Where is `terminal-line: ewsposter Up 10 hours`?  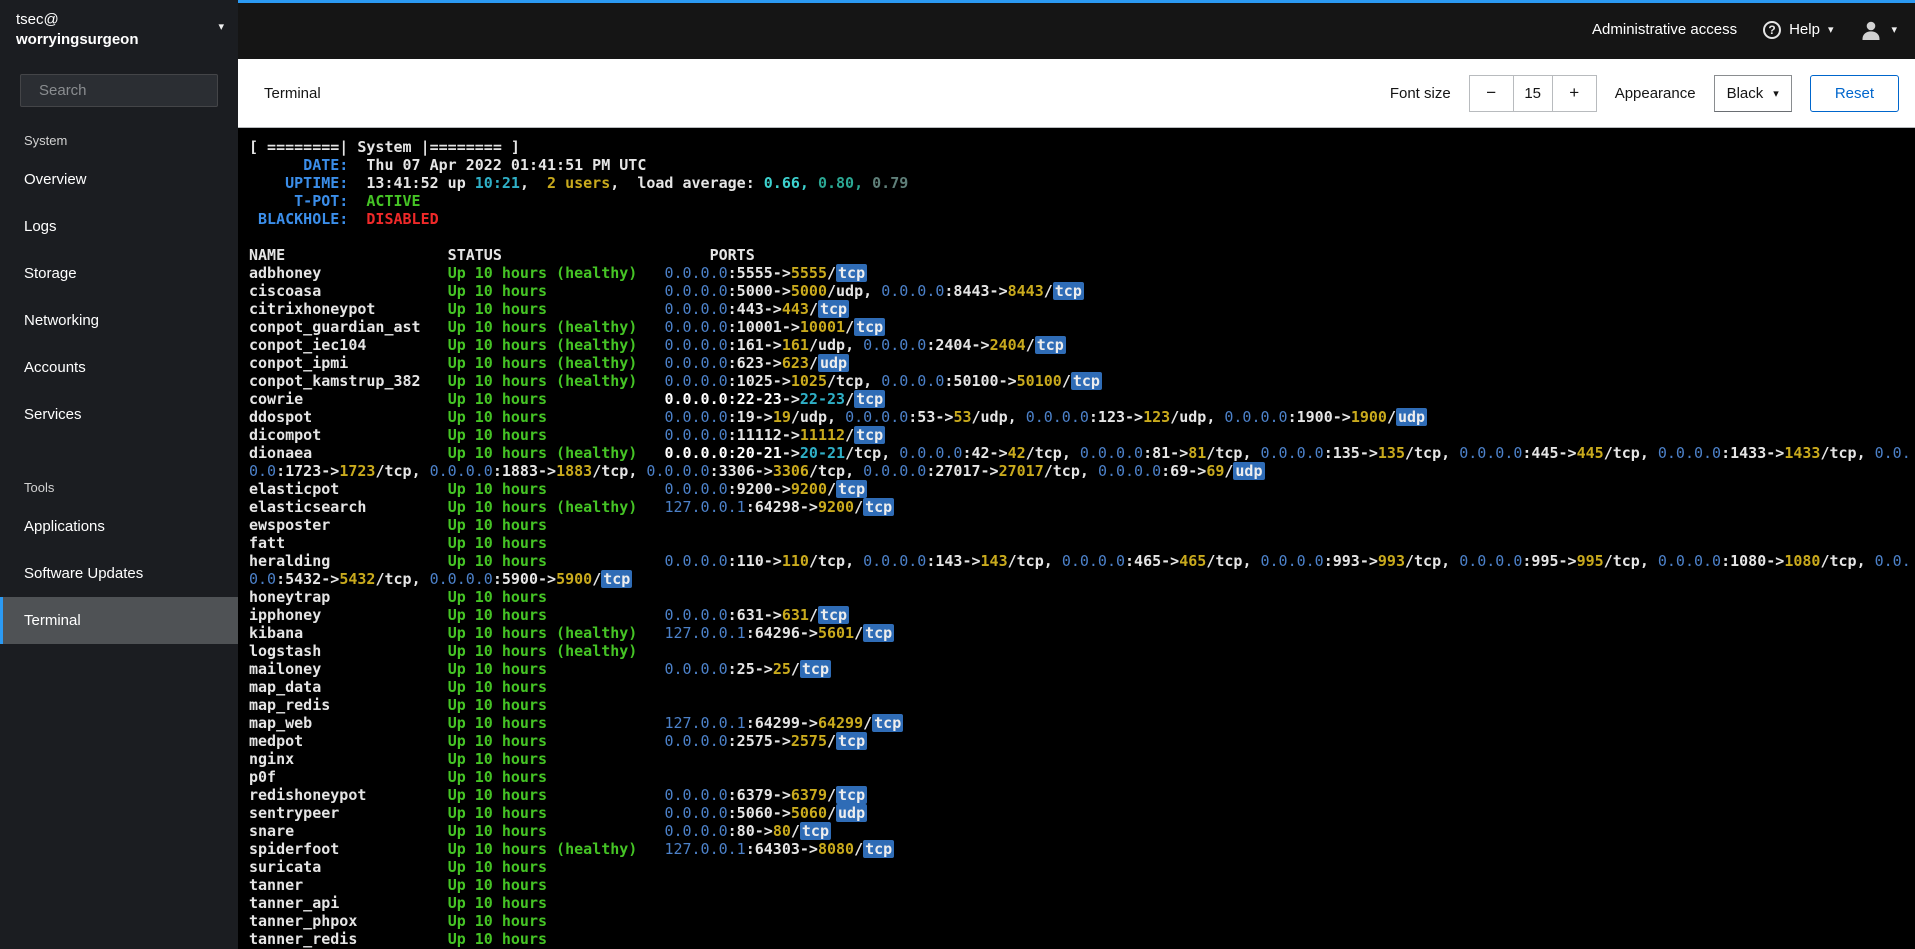
terminal-line: ewsposter Up 10 hours is located at coordinates (398, 525).